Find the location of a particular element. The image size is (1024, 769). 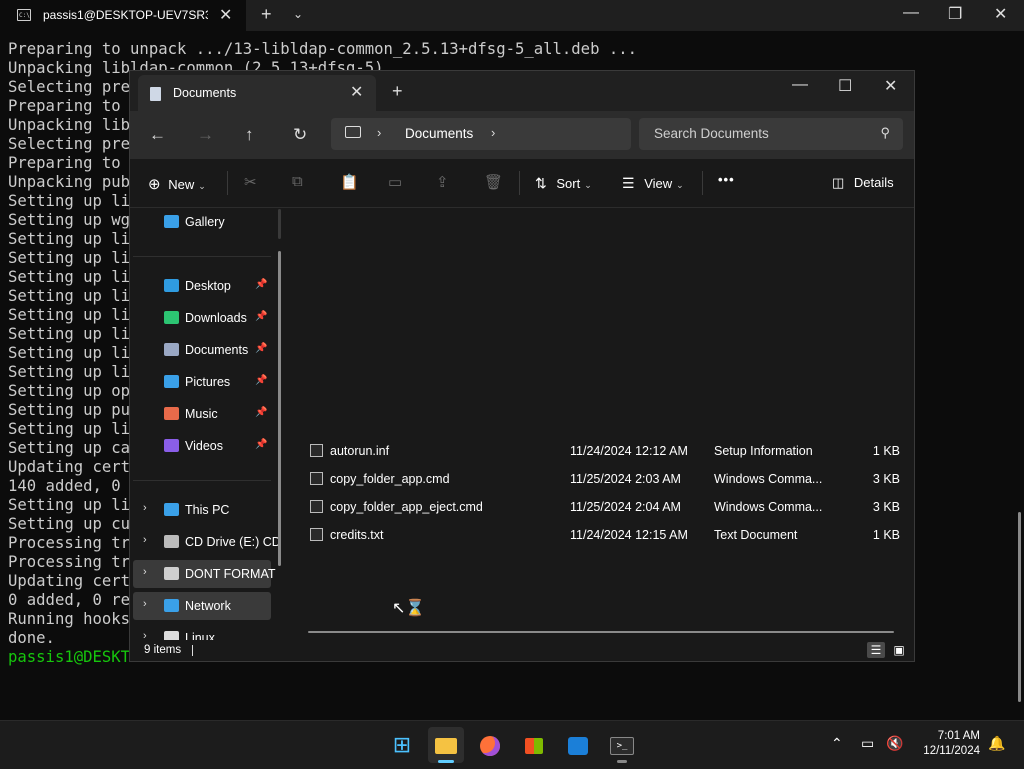

file-size: 1 KB is located at coordinates (886, 451).